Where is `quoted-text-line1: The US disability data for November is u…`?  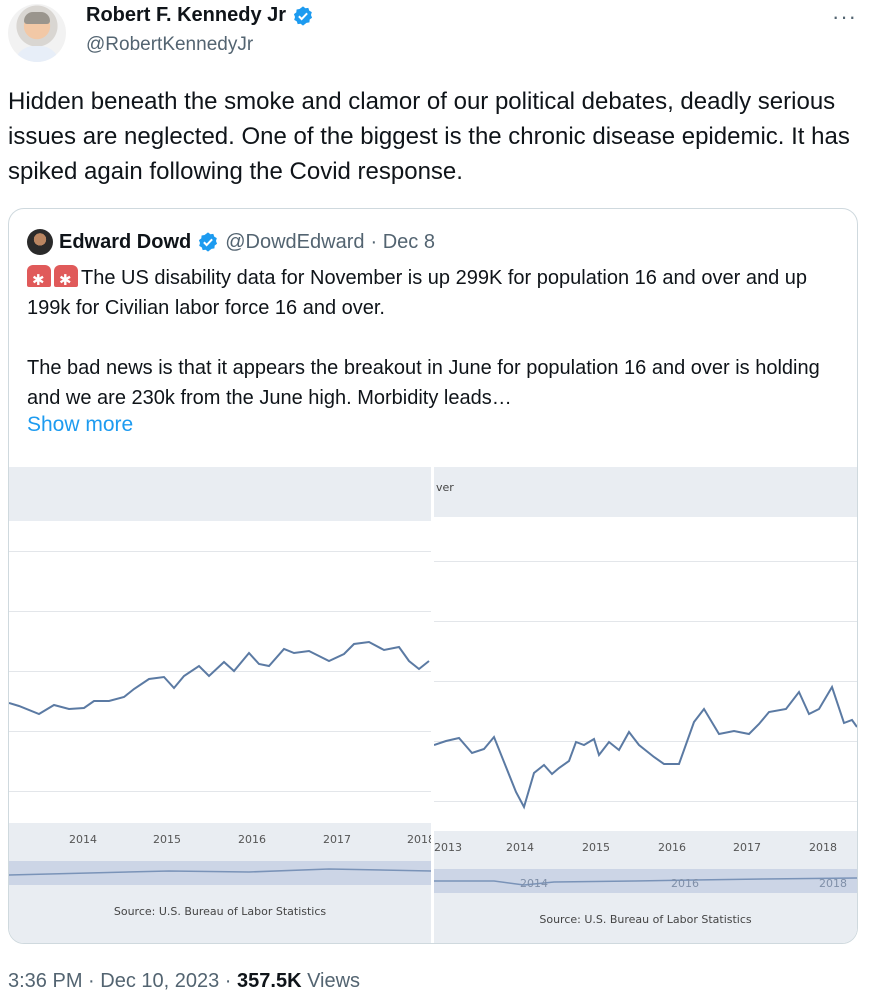 quoted-text-line1: The US disability data for November is u… is located at coordinates (417, 293).